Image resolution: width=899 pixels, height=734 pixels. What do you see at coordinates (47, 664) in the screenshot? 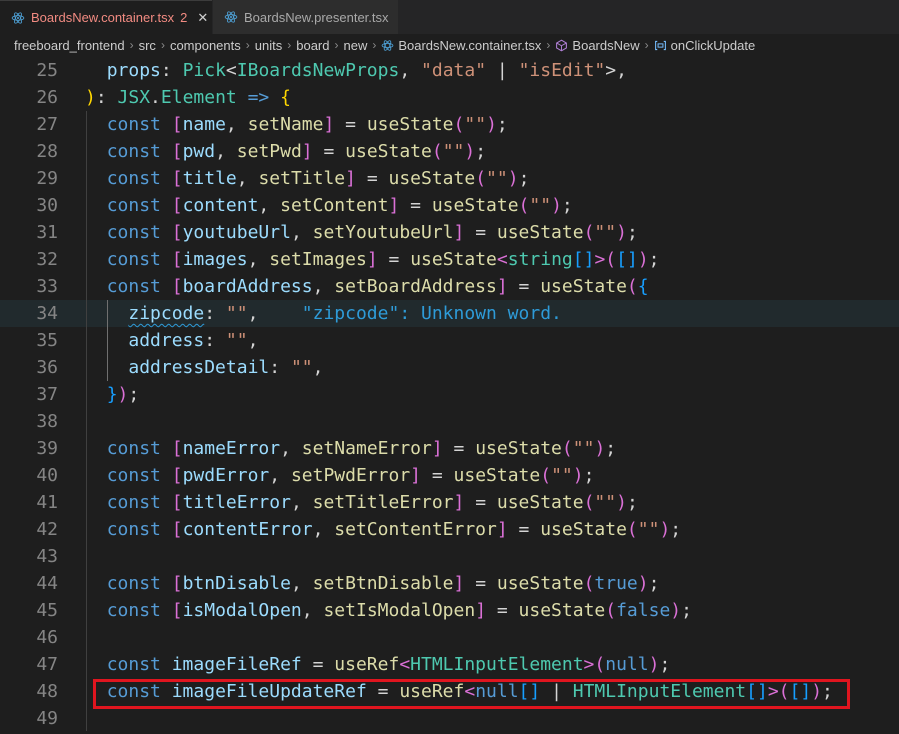
I see `line-number: 47` at bounding box center [47, 664].